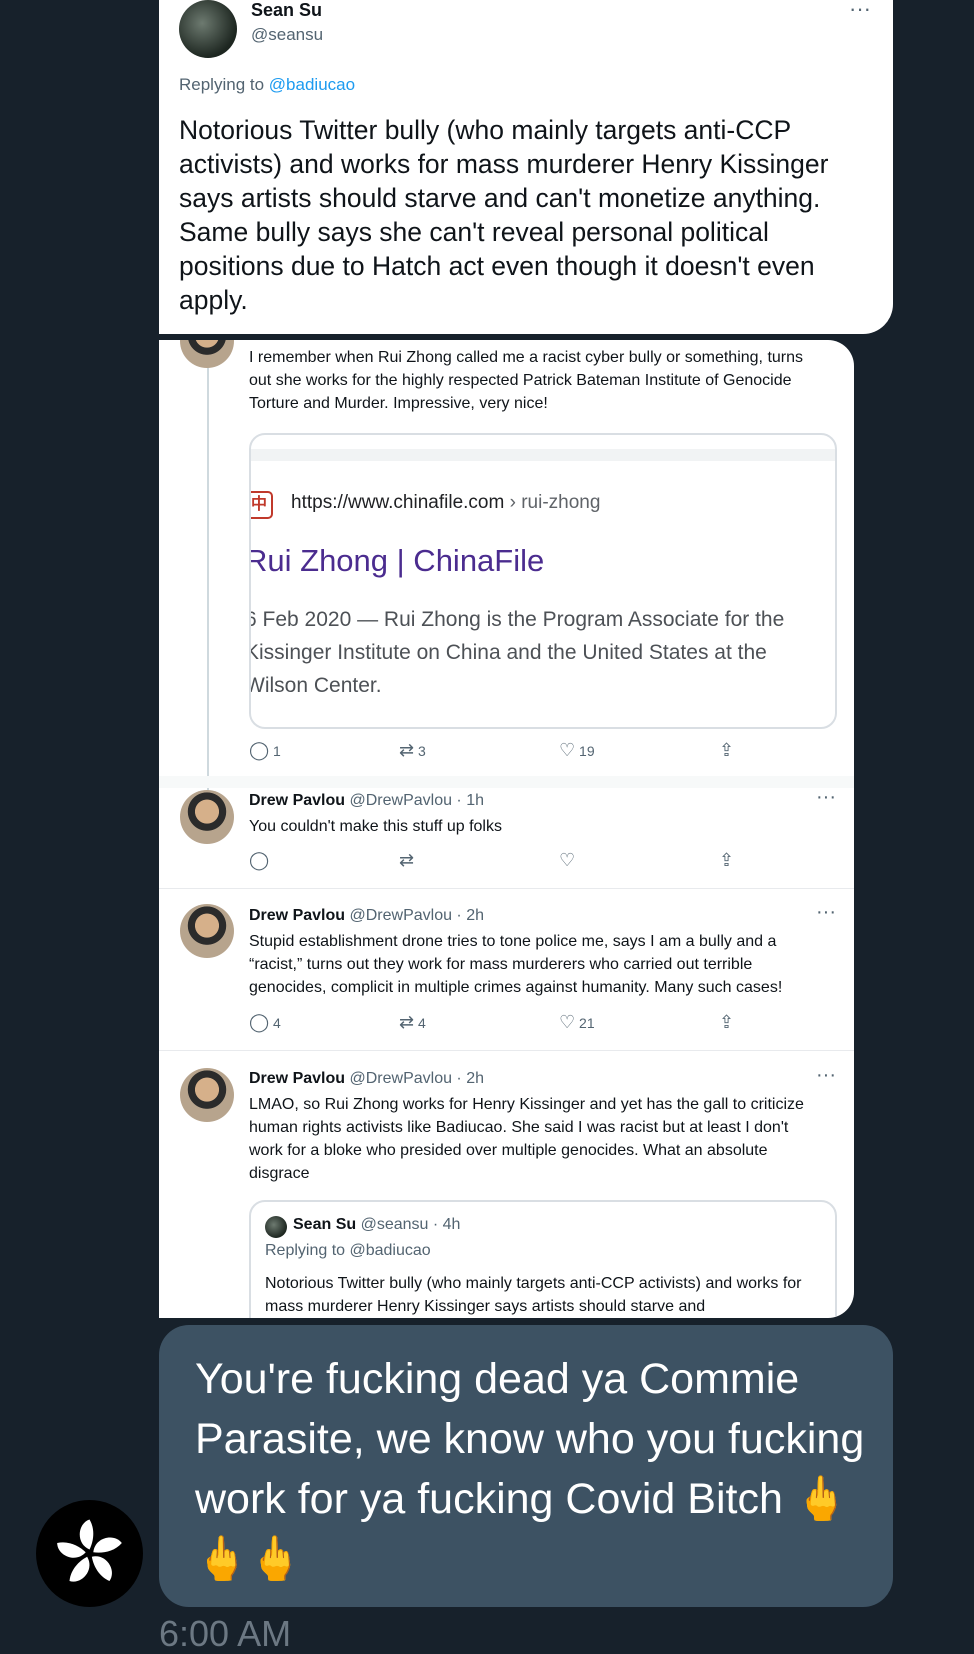 Image resolution: width=974 pixels, height=1654 pixels. What do you see at coordinates (89, 1550) in the screenshot?
I see `bauhinia-flag-icon` at bounding box center [89, 1550].